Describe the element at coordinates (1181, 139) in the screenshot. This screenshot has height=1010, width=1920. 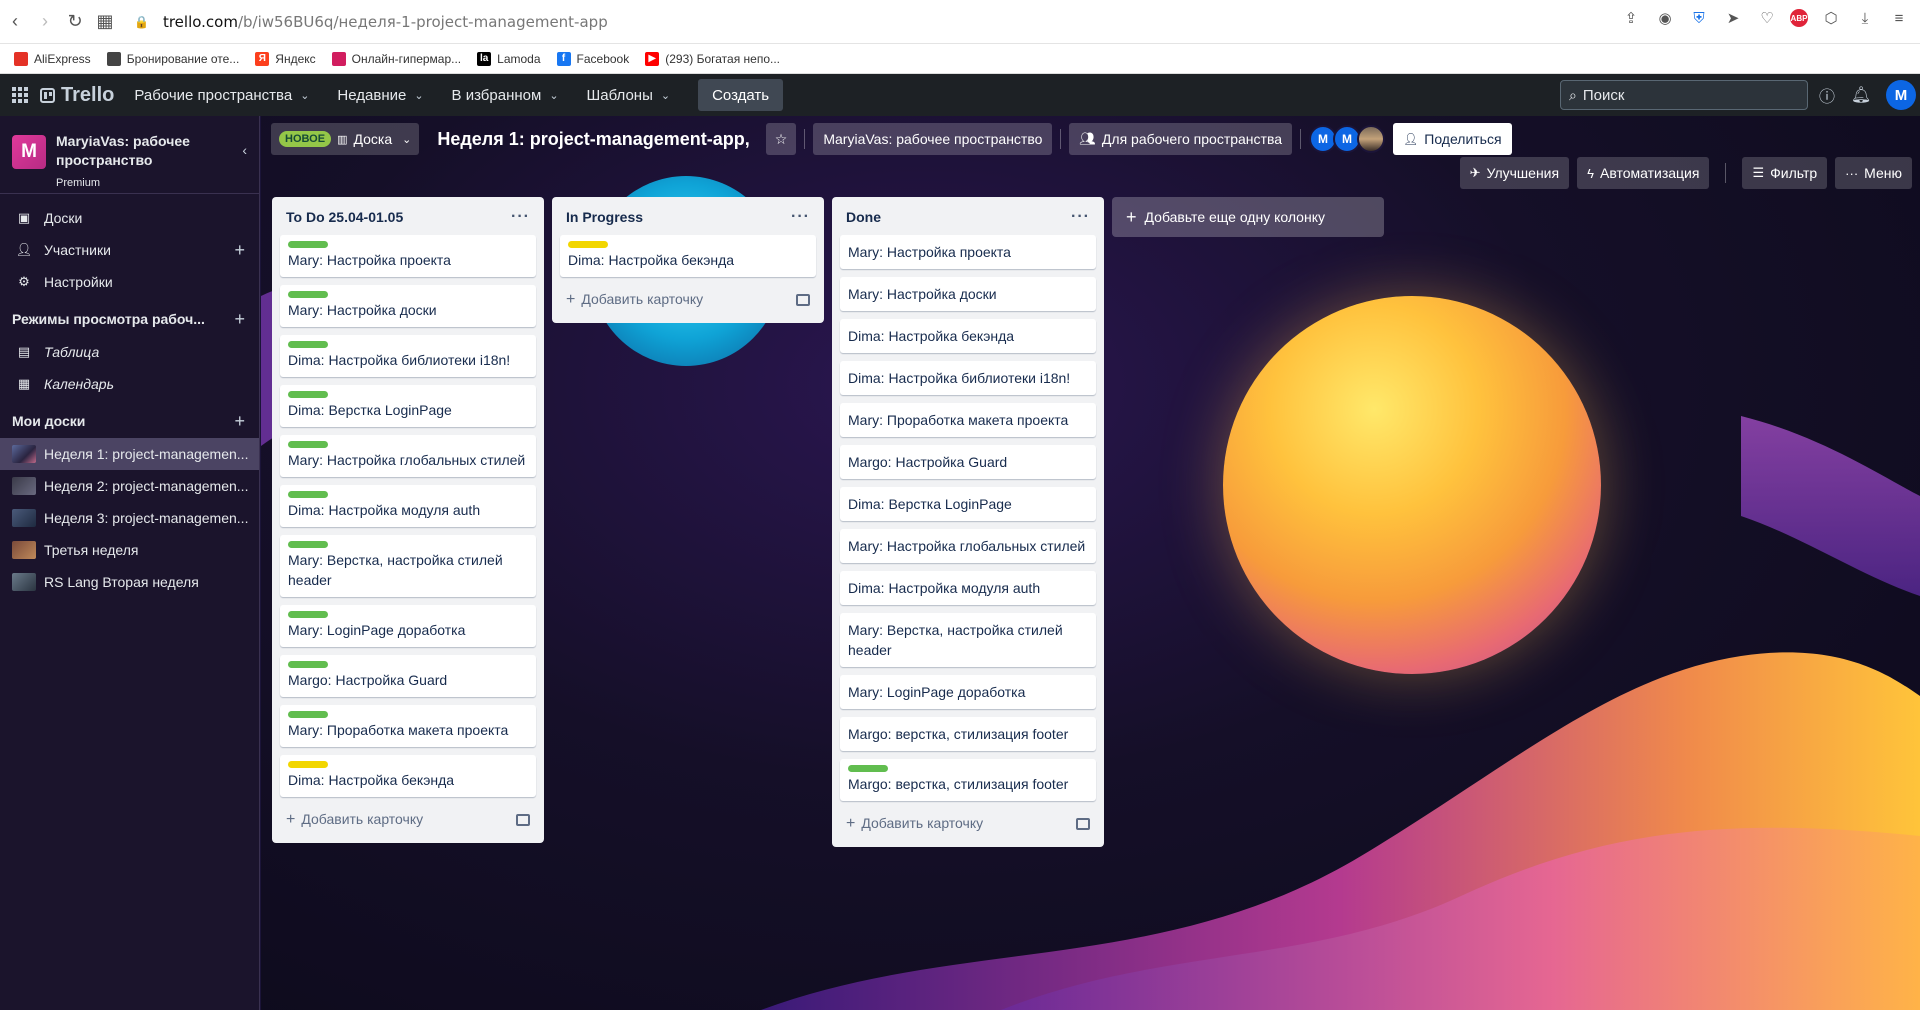
I see `visibility-button: 👥︎ Для рабочего пространства` at that location.